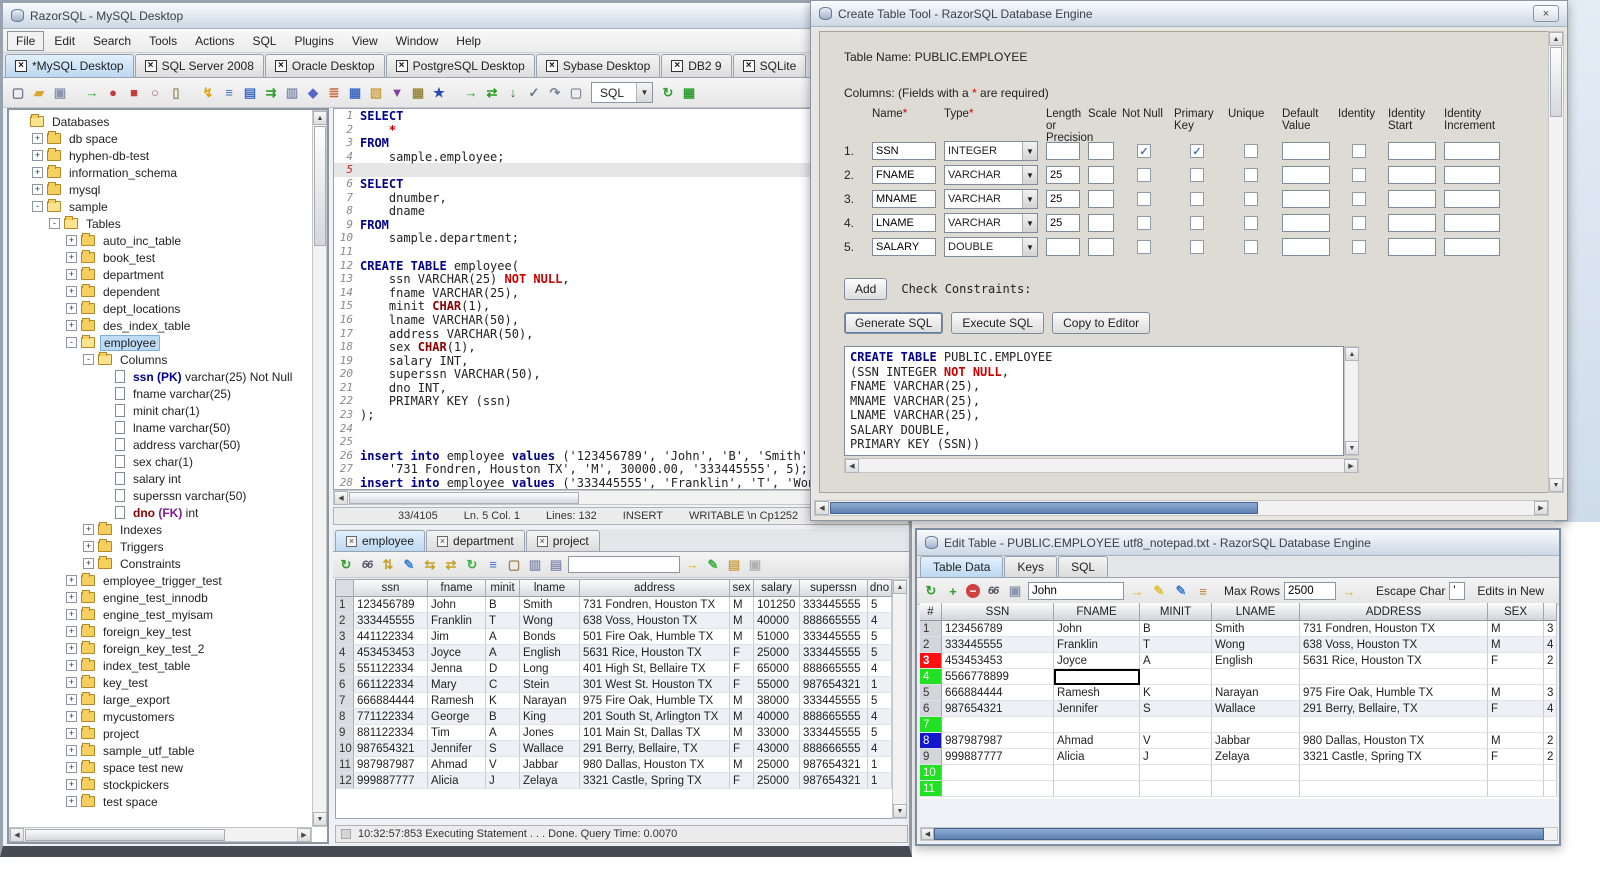  I want to click on table-row: 10, so click(1238, 773).